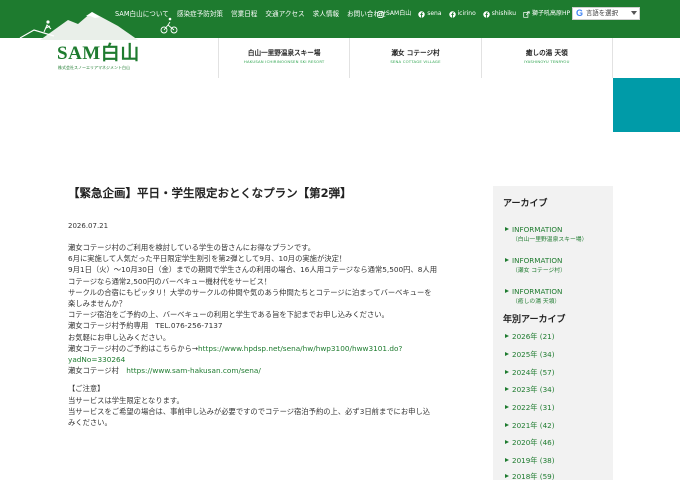  I want to click on archive-link-ski-resort: INFORMATION （白山一里野温泉スキー場）, so click(546, 231).